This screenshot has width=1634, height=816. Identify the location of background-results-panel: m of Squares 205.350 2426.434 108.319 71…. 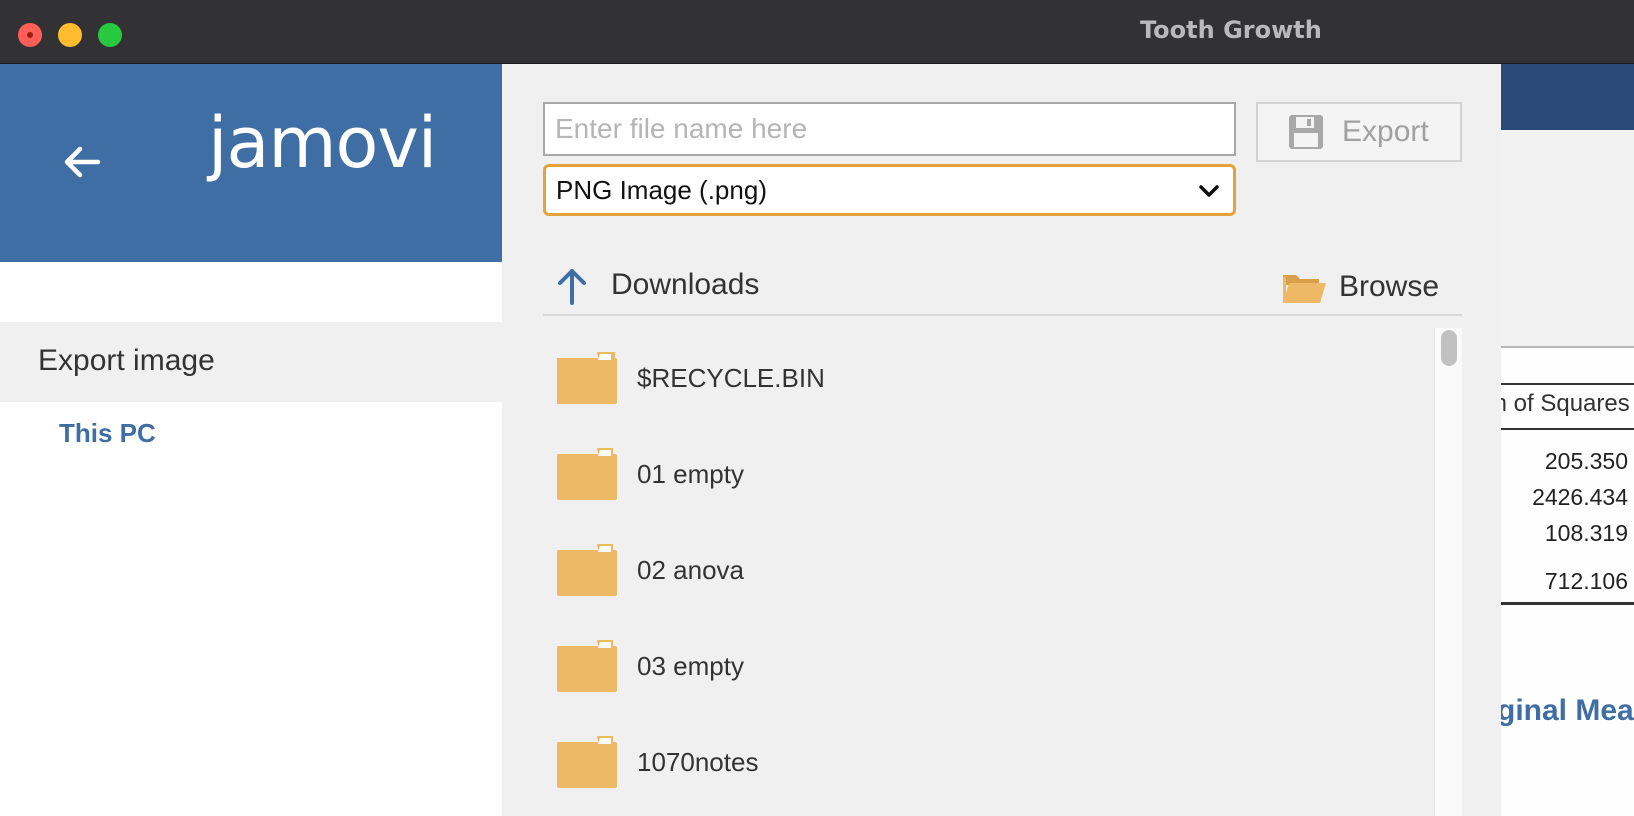
(1567, 440).